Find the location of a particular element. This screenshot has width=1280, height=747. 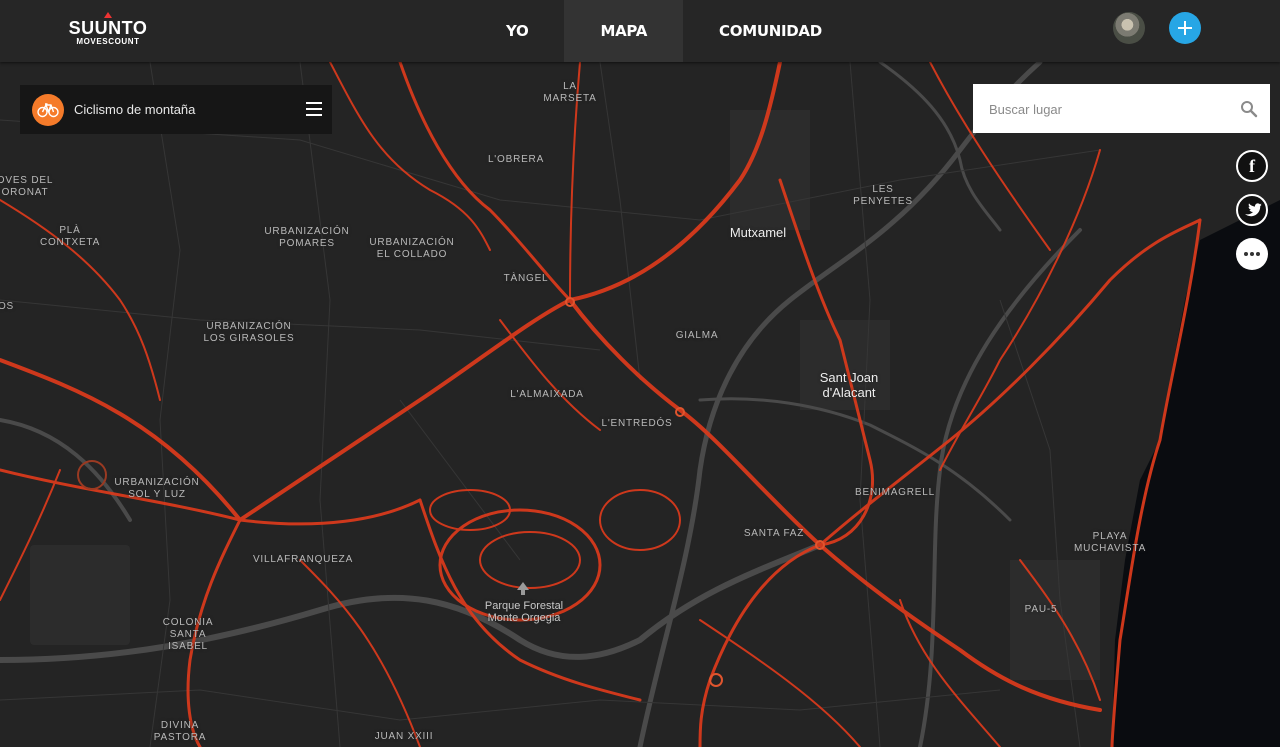

bicycle-icon is located at coordinates (48, 110).